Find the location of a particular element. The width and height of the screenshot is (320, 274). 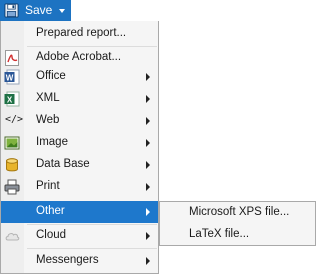

printer-icon is located at coordinates (12, 187).